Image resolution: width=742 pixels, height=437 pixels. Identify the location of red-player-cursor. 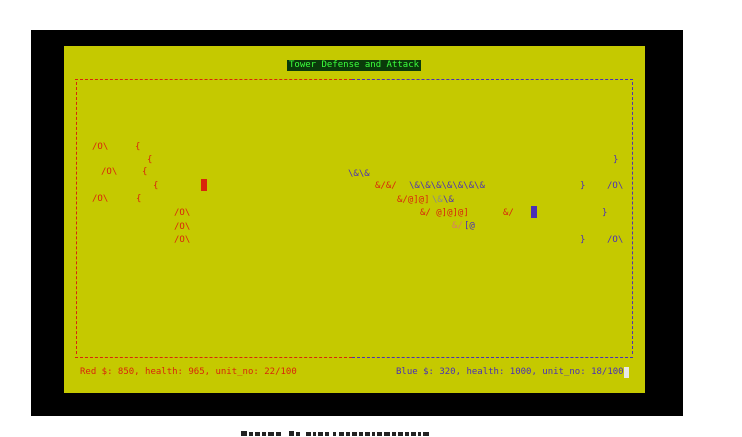
(204, 185).